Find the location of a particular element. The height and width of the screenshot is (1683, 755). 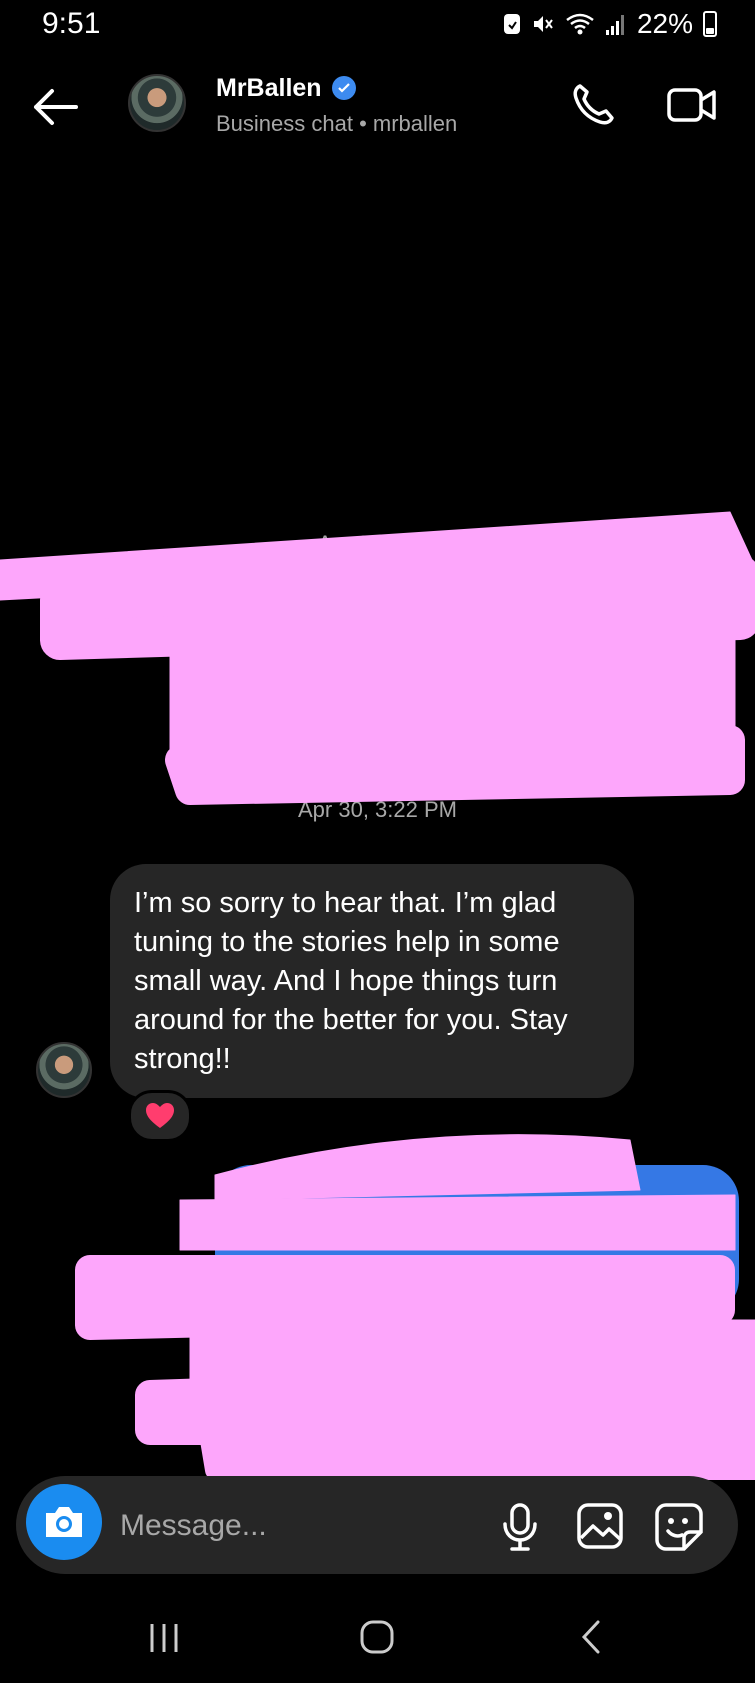

lock-icon is located at coordinates (511, 24).